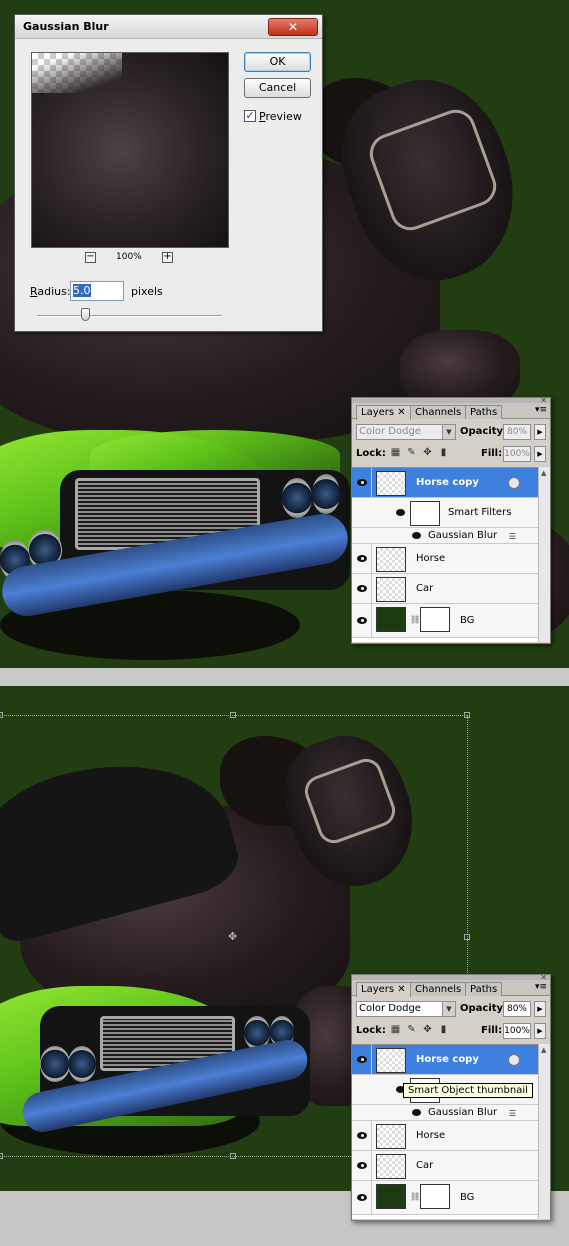 This screenshot has width=569, height=1246. What do you see at coordinates (445, 513) in the screenshot?
I see `smart-filters-row: Smart Filters` at bounding box center [445, 513].